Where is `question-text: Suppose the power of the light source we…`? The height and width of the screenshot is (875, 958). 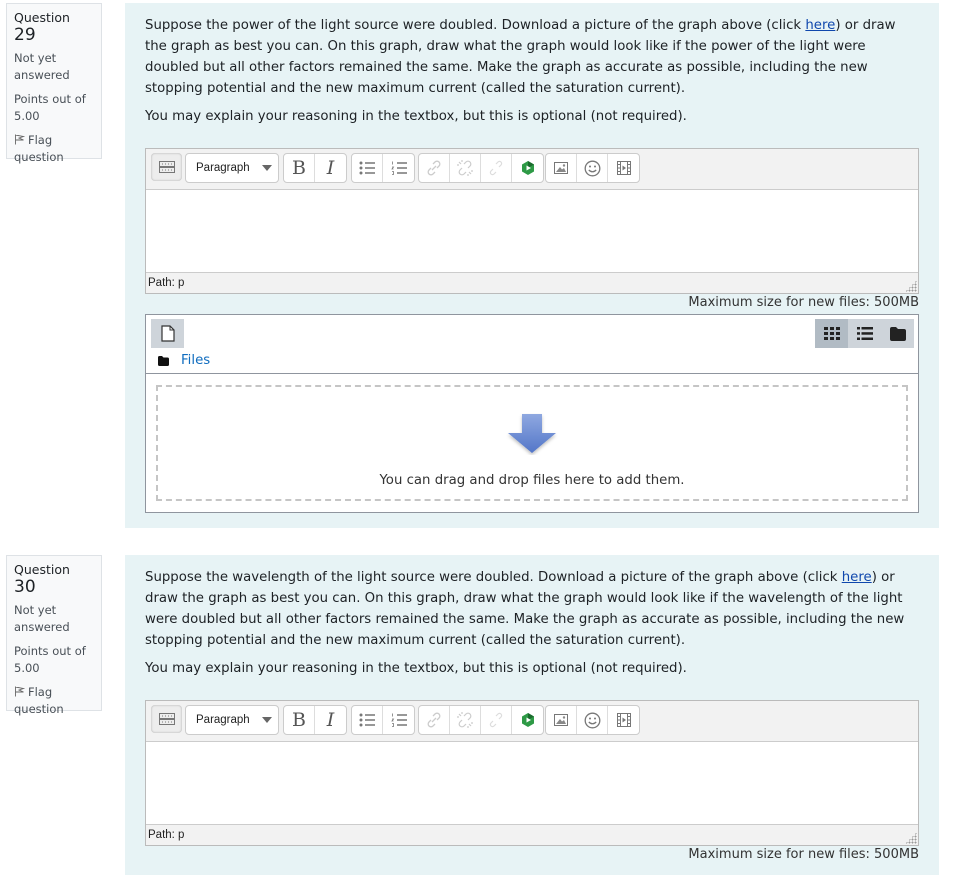 question-text: Suppose the power of the light source we… is located at coordinates (532, 74).